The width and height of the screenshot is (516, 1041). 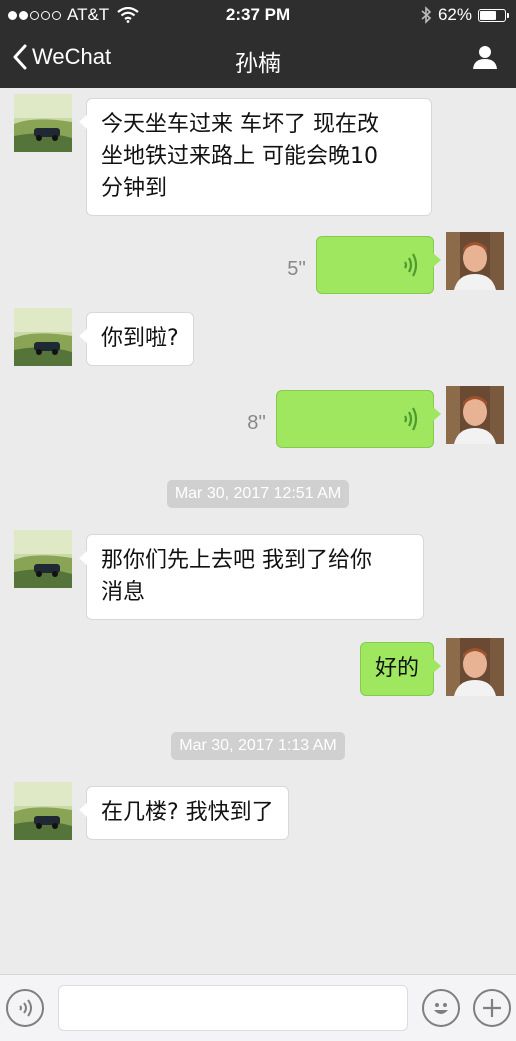 What do you see at coordinates (236, 560) in the screenshot?
I see `message-line: 那你们先上去吧 我到了给你` at bounding box center [236, 560].